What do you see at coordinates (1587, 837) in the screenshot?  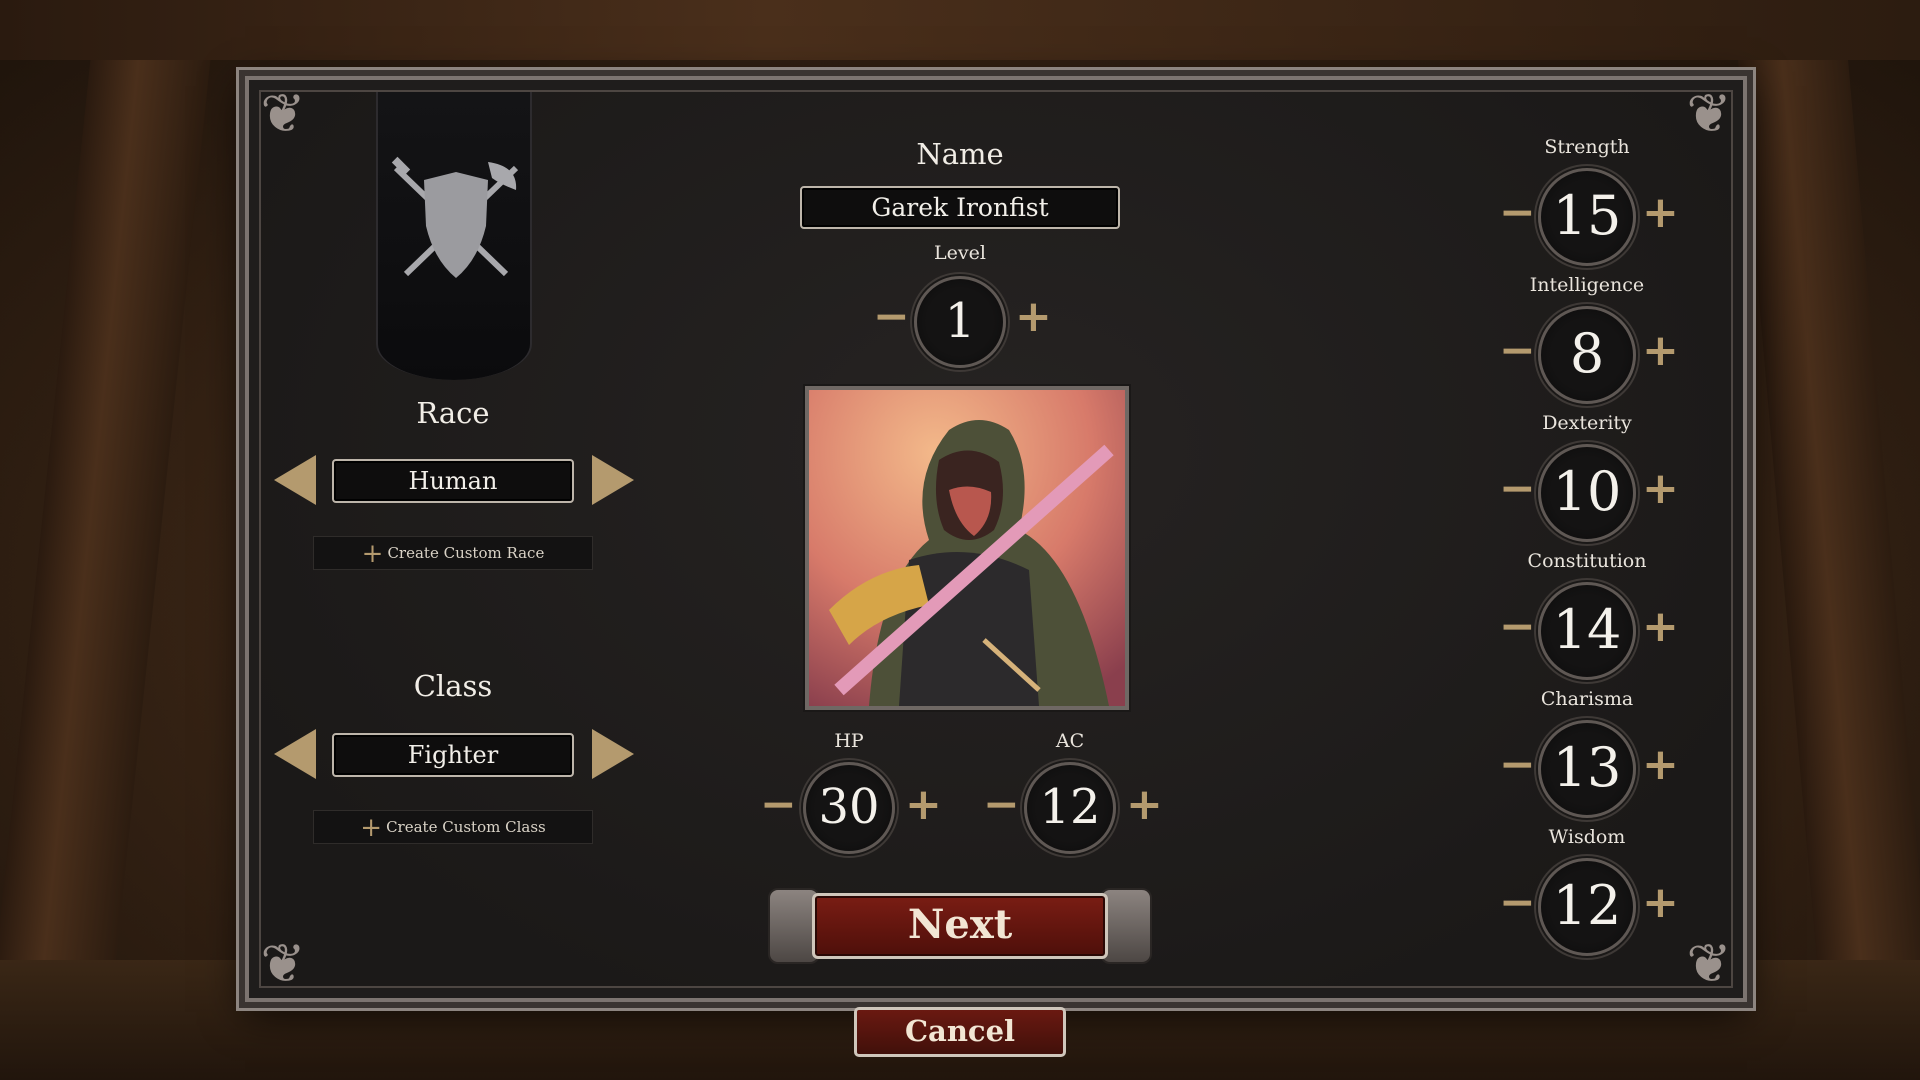 I see `wisdom-label: Wisdom` at bounding box center [1587, 837].